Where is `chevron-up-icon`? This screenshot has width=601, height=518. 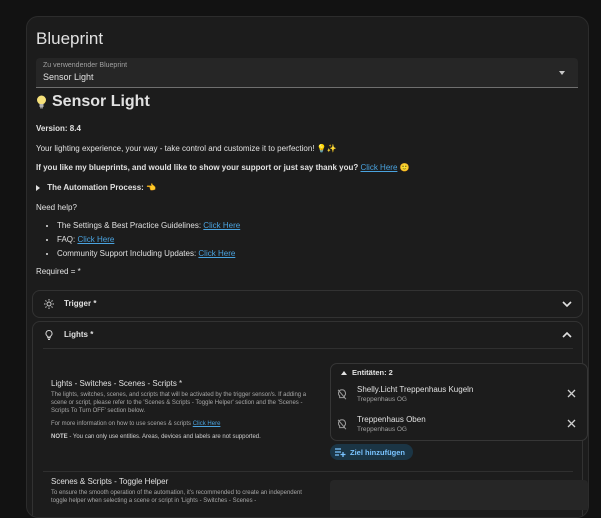
chevron-up-icon is located at coordinates (567, 334).